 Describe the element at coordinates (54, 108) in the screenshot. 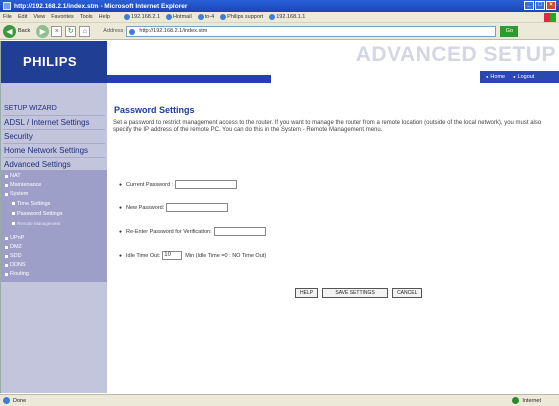

I see `sidebar-item-setup-wizard: SETUP WIZARD` at that location.